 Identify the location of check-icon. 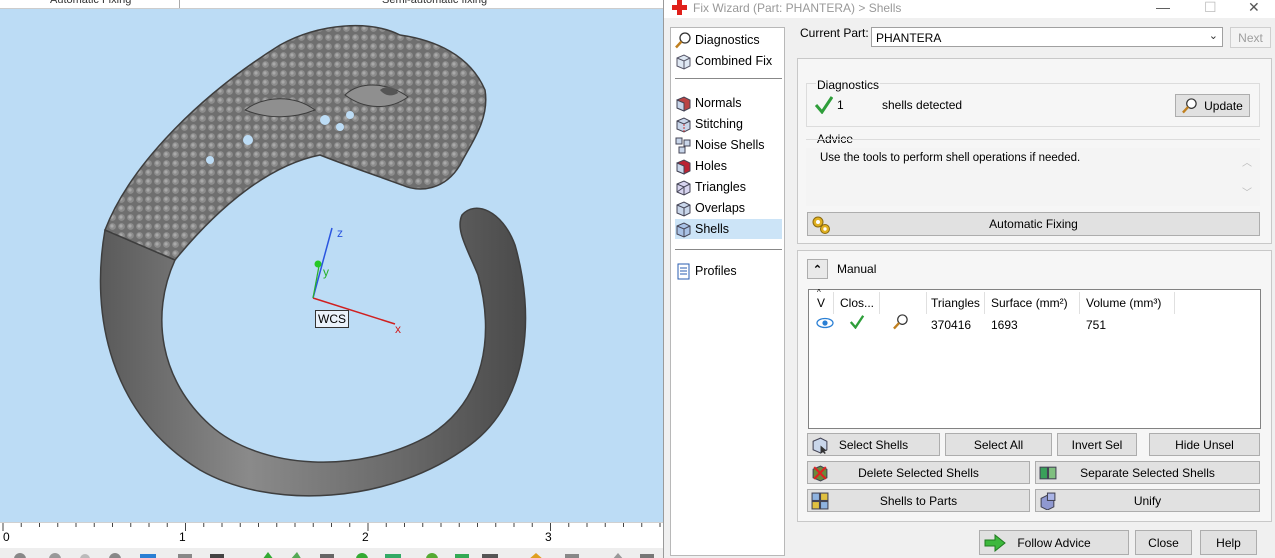
(857, 322).